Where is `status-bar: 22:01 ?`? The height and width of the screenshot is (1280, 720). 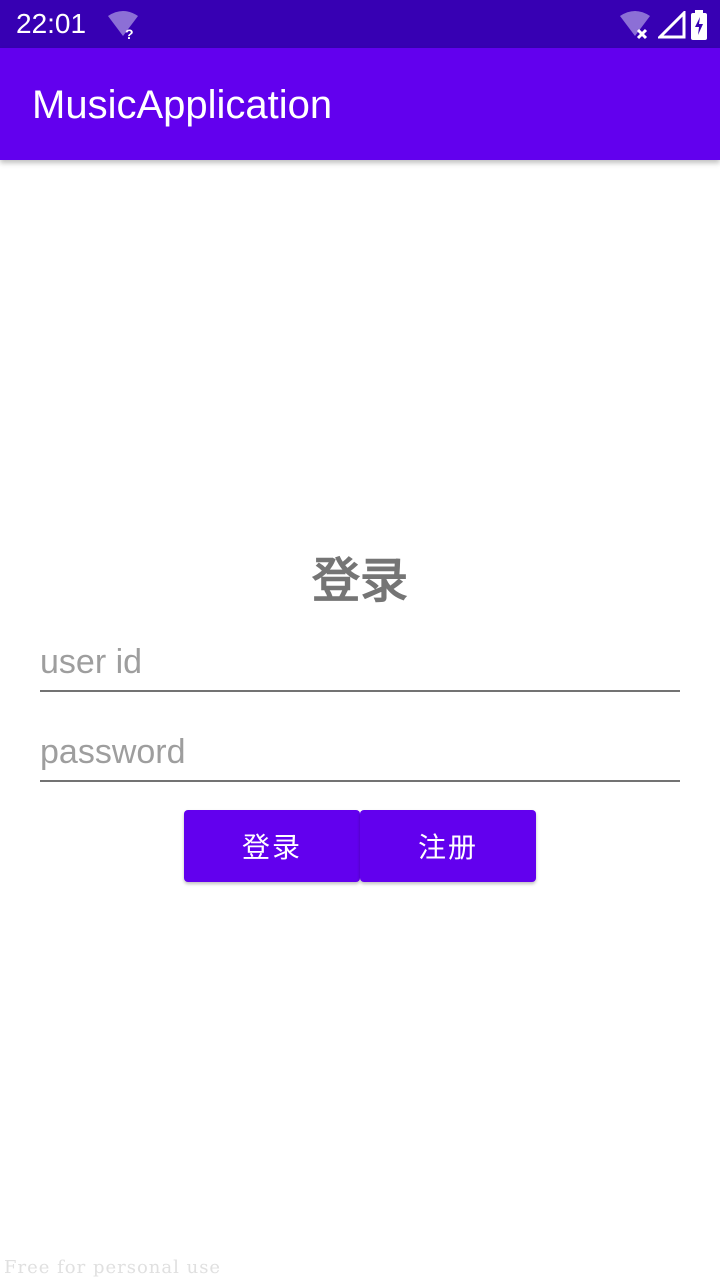
status-bar: 22:01 ? is located at coordinates (360, 24).